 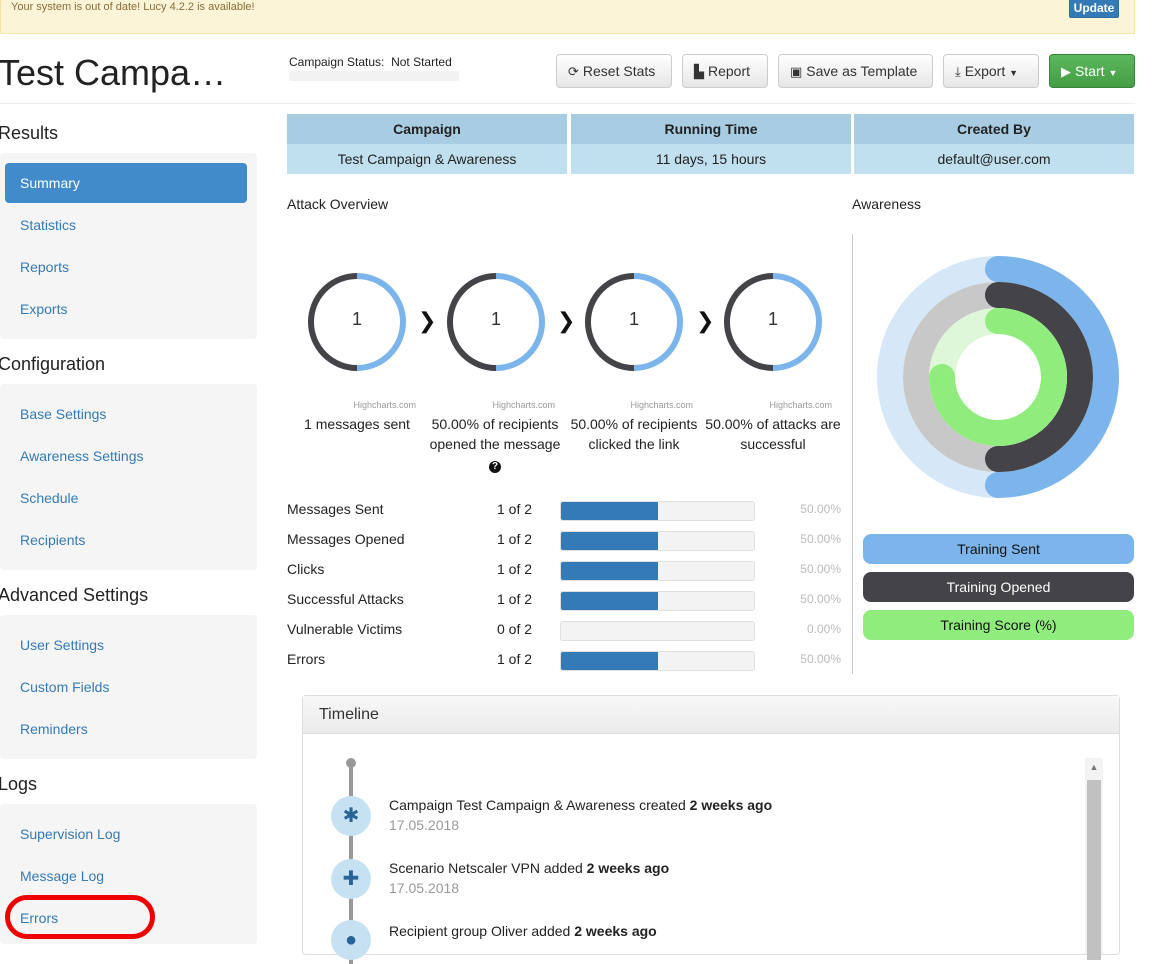 What do you see at coordinates (985, 71) in the screenshot?
I see `export-label: Export` at bounding box center [985, 71].